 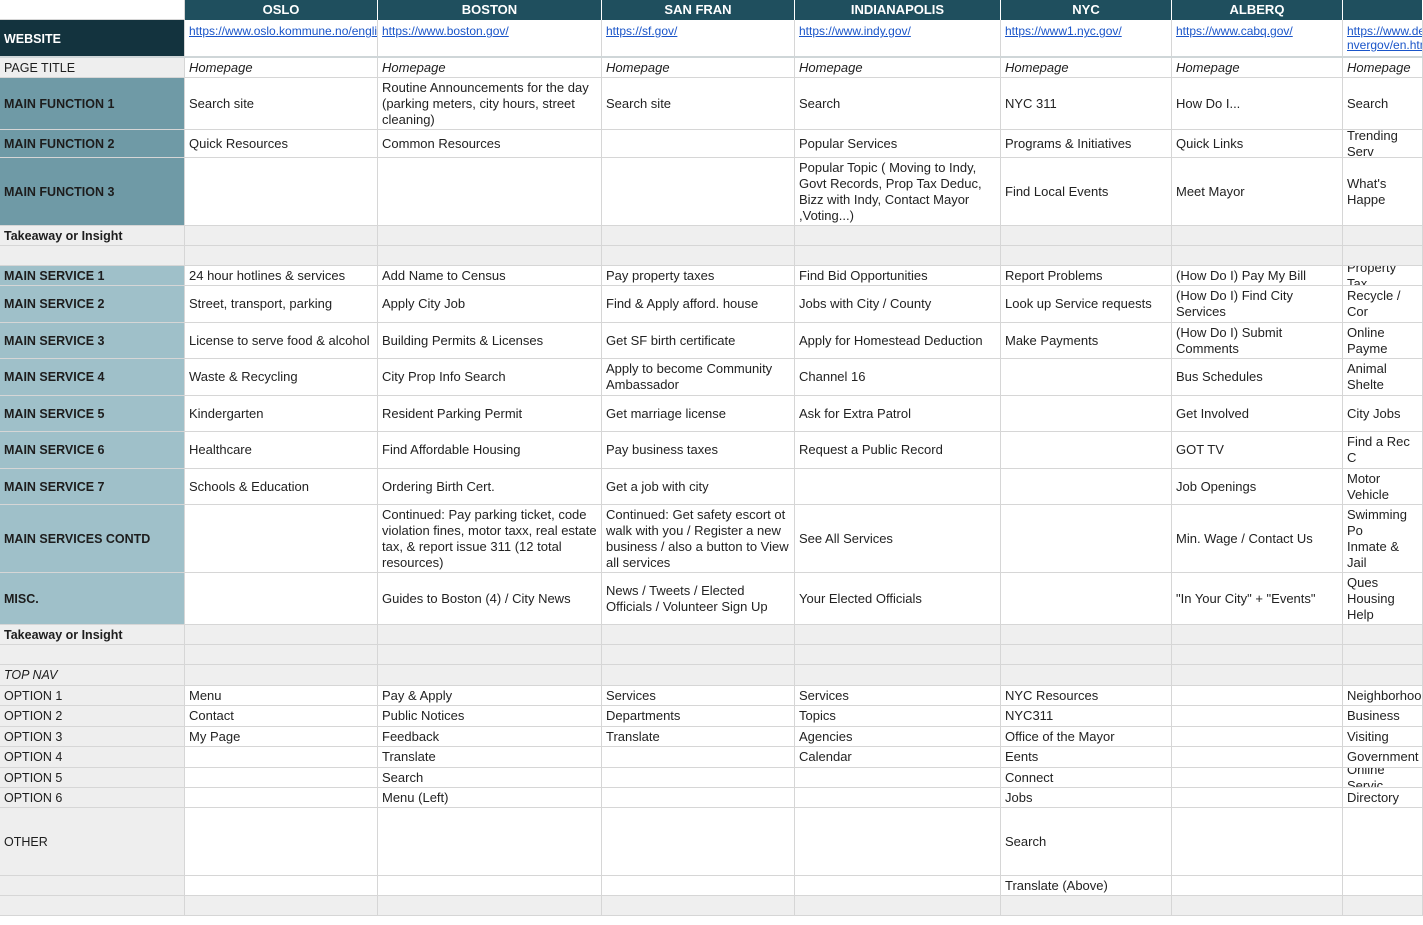 What do you see at coordinates (1257, 599) in the screenshot?
I see `table-cell: "In Your City" + "Events"` at bounding box center [1257, 599].